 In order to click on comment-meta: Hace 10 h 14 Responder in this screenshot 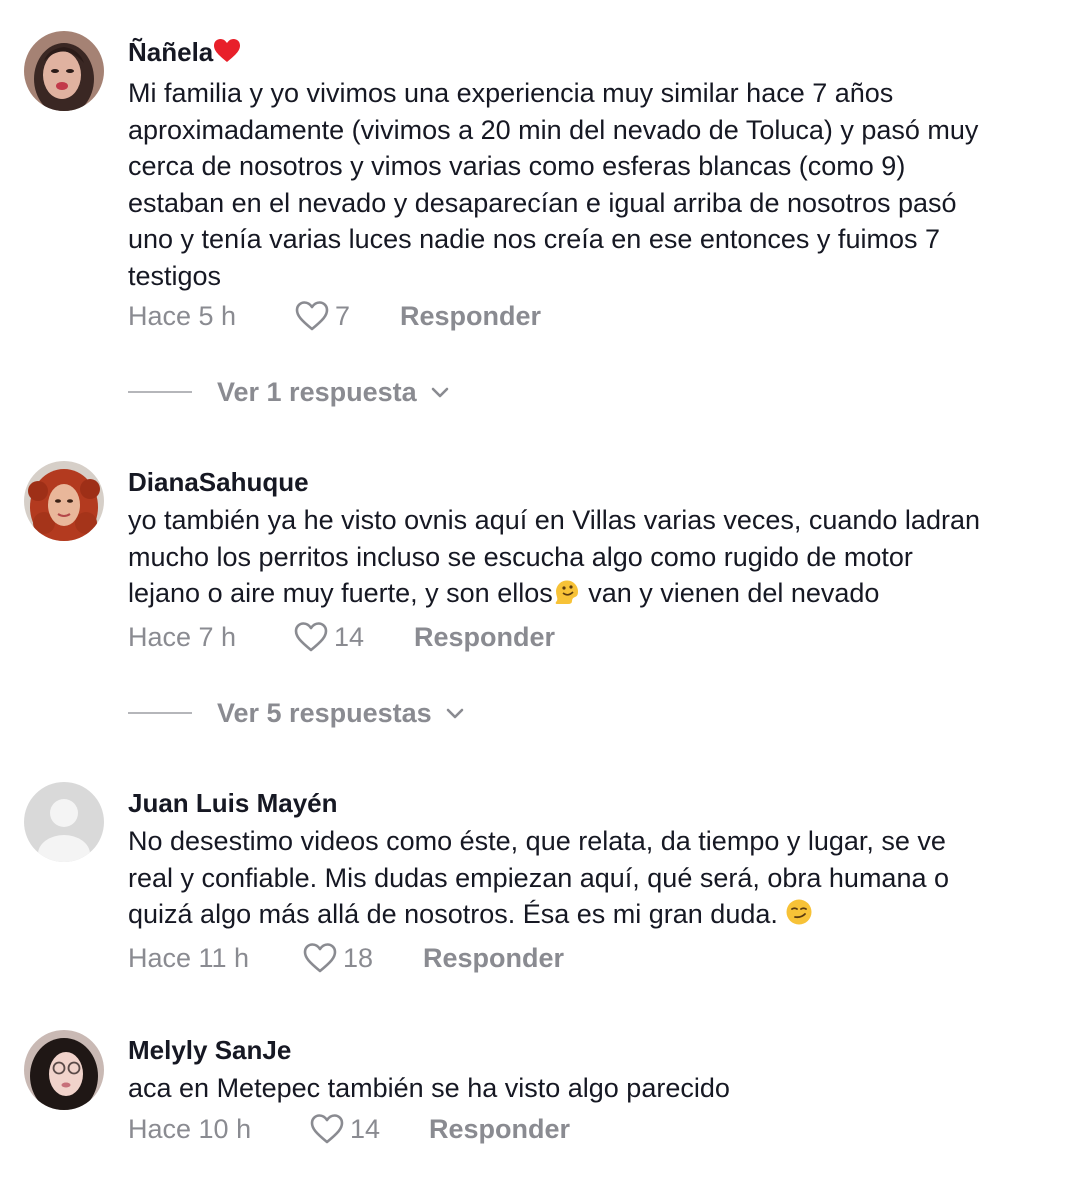, I will do `click(593, 1129)`.